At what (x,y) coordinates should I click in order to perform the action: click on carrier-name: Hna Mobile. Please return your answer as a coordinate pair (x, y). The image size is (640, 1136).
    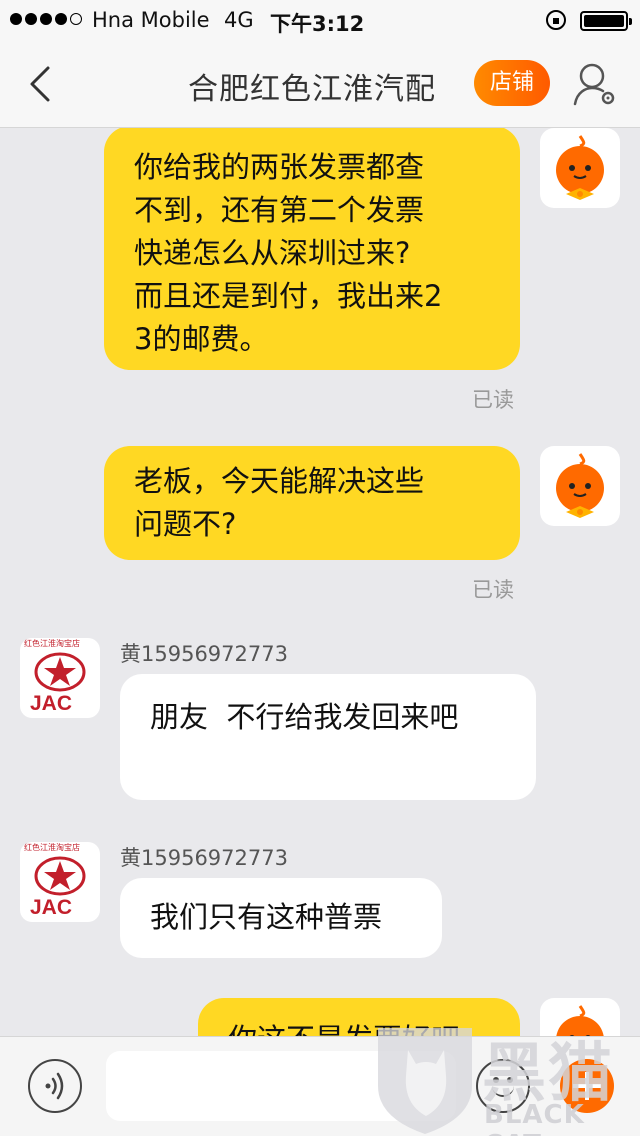
    Looking at the image, I should click on (151, 20).